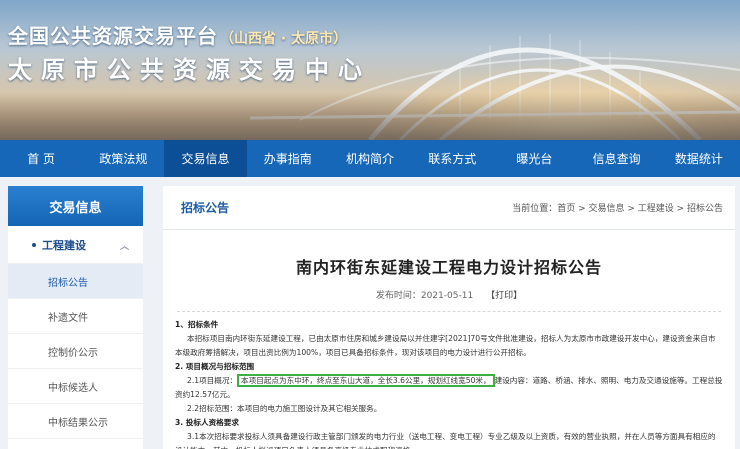 This screenshot has height=449, width=740. Describe the element at coordinates (424, 296) in the screenshot. I see `publish-time: 发布时间：2021-05-11` at that location.